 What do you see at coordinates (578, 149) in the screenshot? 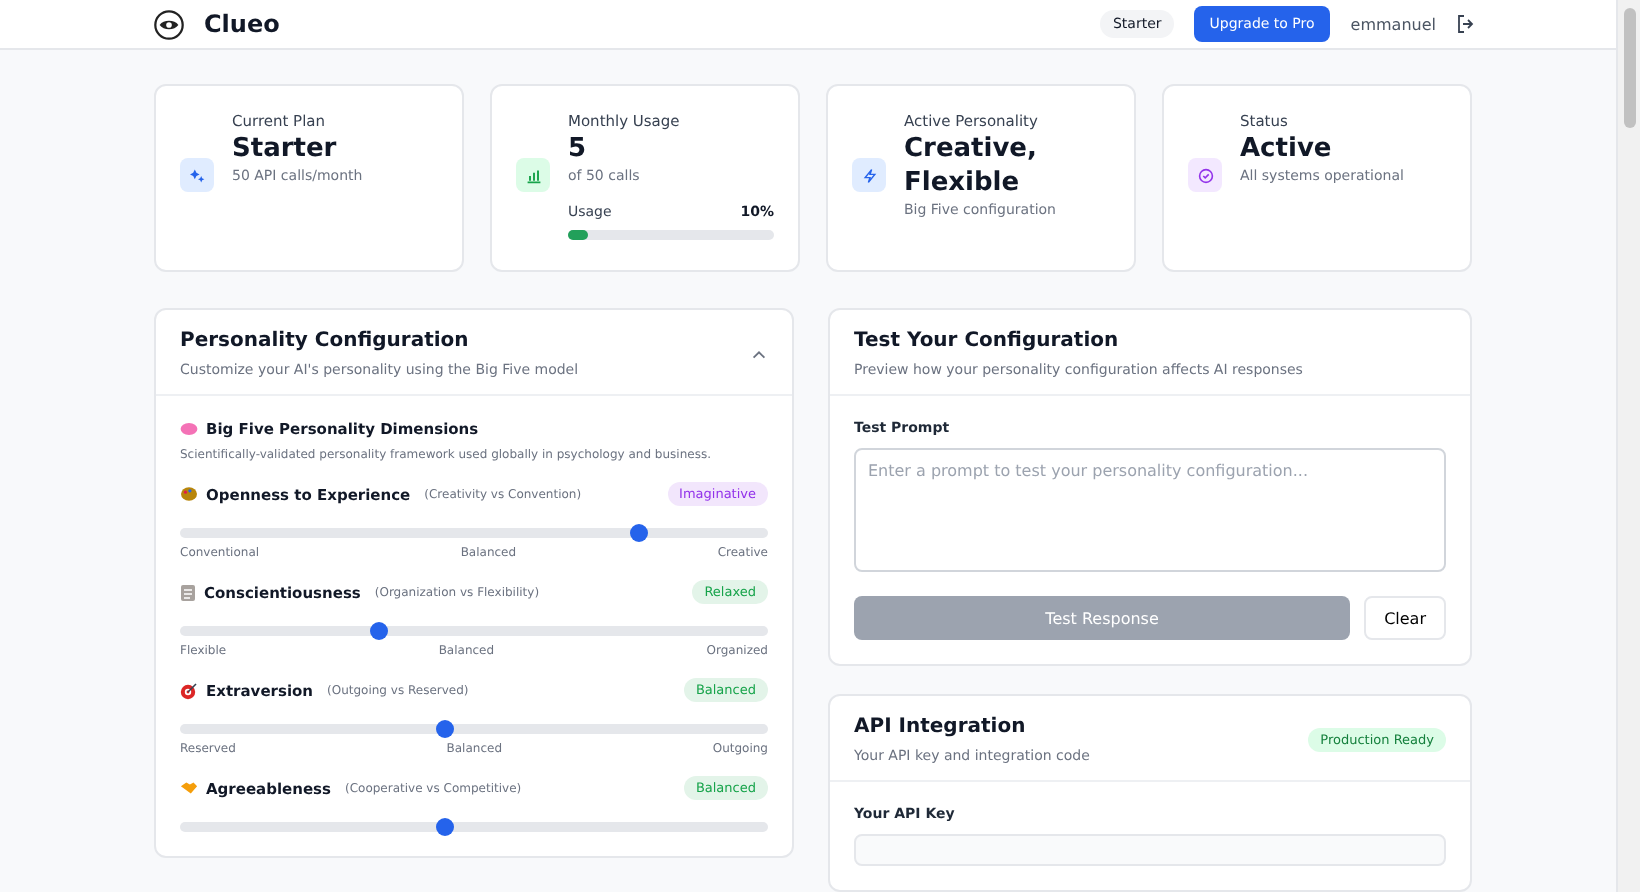
I see `stat-value: 5` at bounding box center [578, 149].